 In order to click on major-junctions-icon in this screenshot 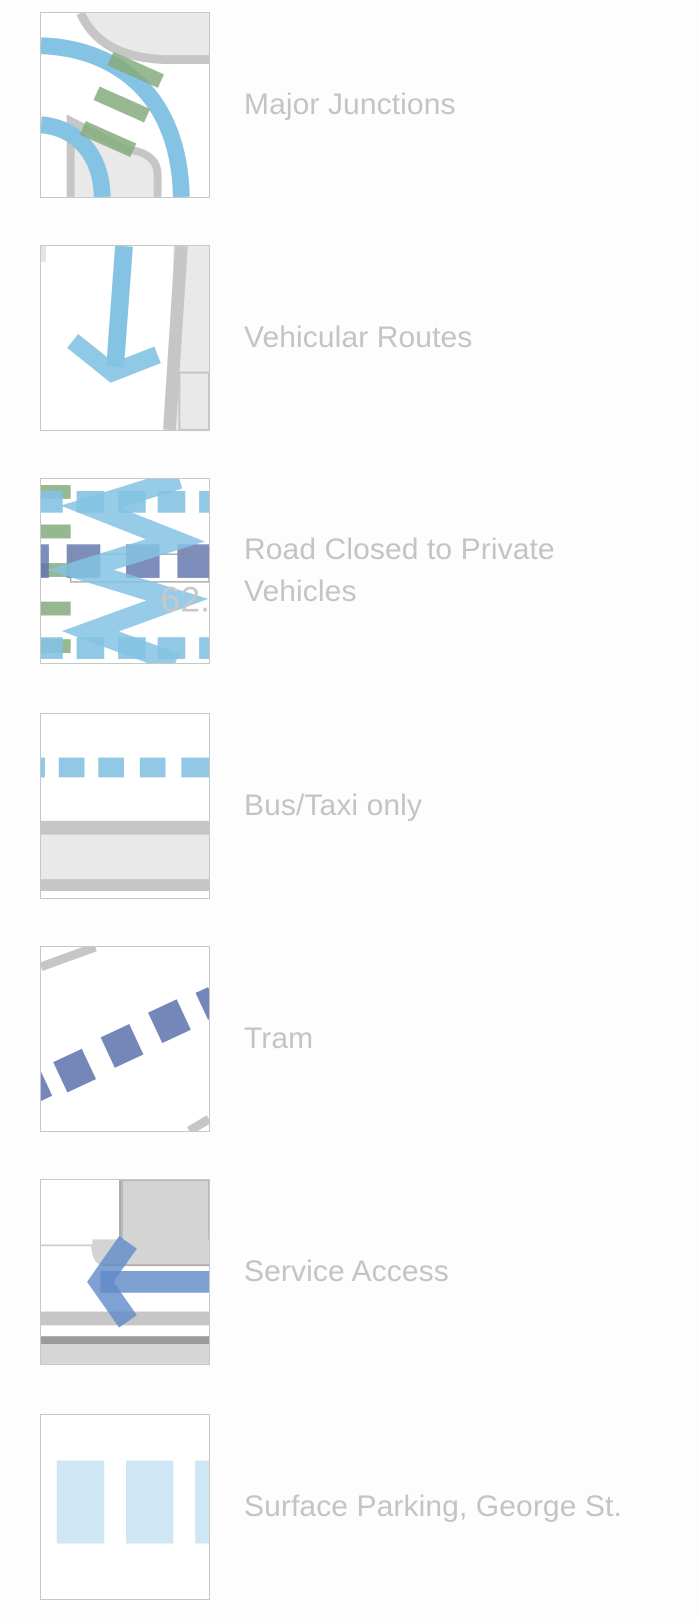, I will do `click(125, 105)`.